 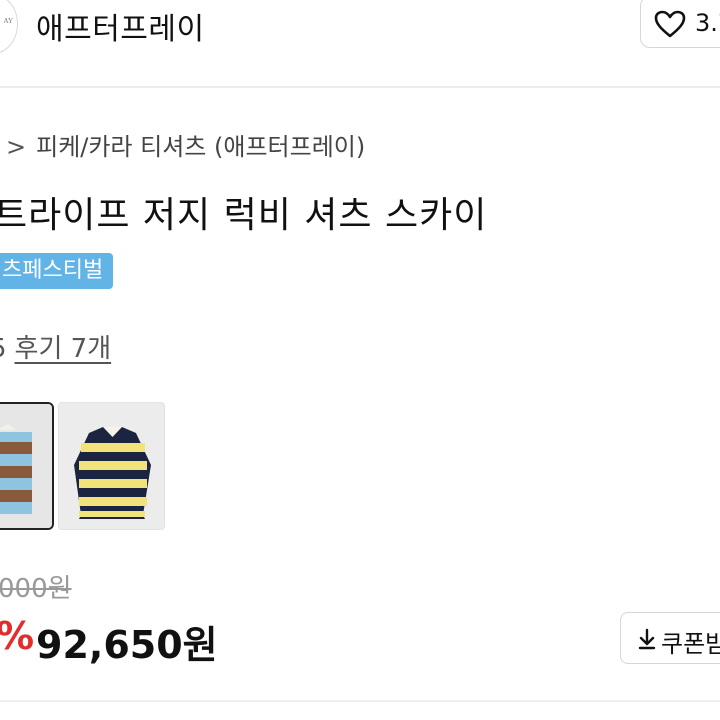 I want to click on store-name: 애프터프레이, so click(x=120, y=26).